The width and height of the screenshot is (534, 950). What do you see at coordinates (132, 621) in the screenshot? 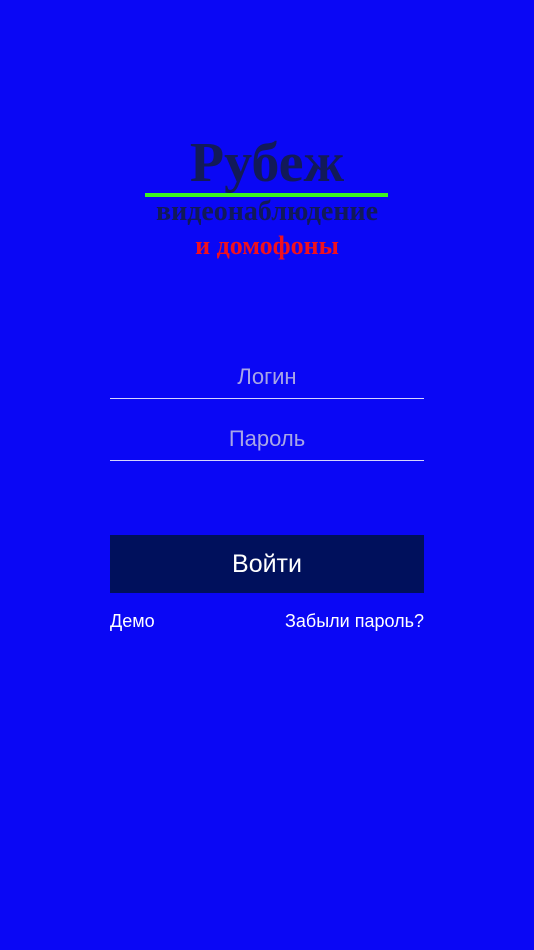
I see `demo-link: Демо` at bounding box center [132, 621].